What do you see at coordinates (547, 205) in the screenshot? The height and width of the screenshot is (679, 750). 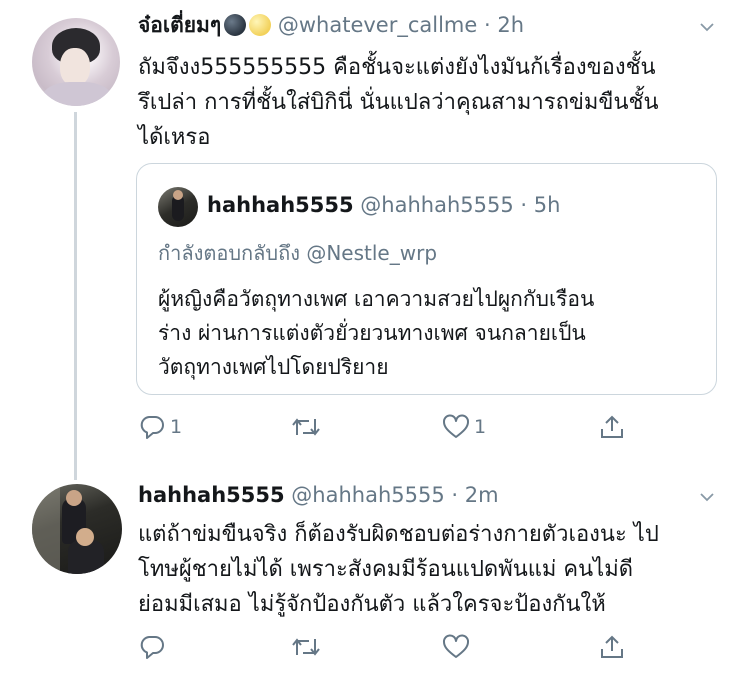 I see `quoted-timestamp: 5h` at bounding box center [547, 205].